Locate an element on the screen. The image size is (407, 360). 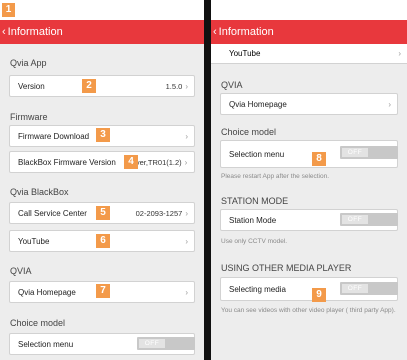
annotation-badge-8: 8 is located at coordinates (319, 159).